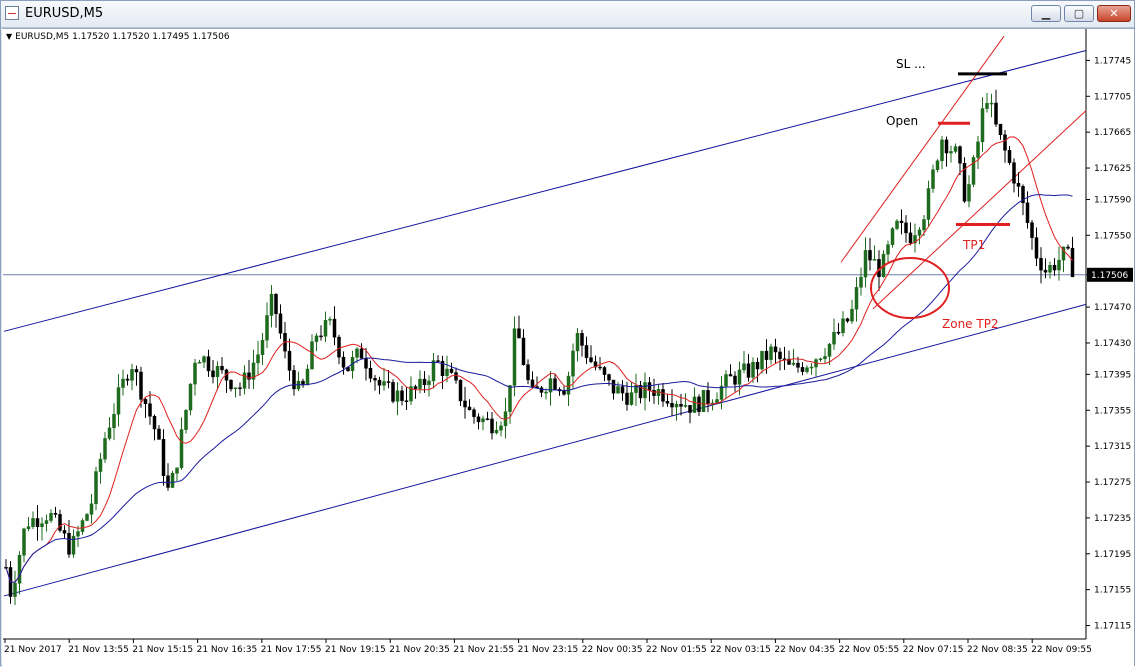  I want to click on y-tick-label: 1.17745, so click(1112, 61).